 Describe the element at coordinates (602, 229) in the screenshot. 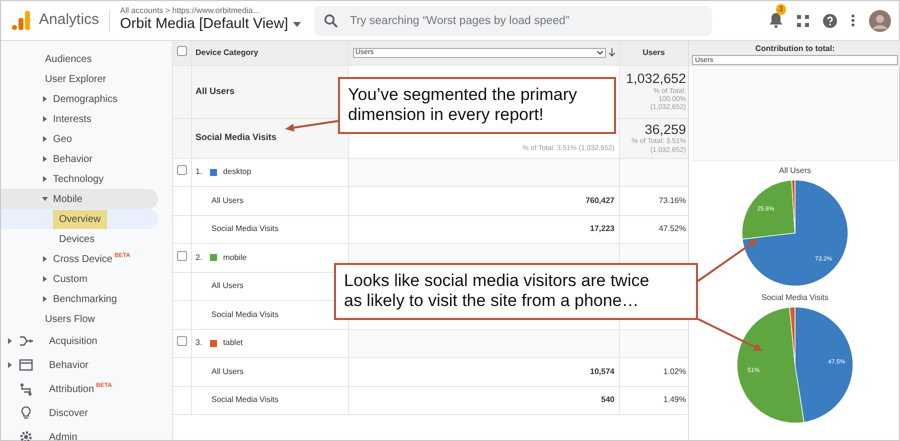

I see `users-value: 17,223` at that location.